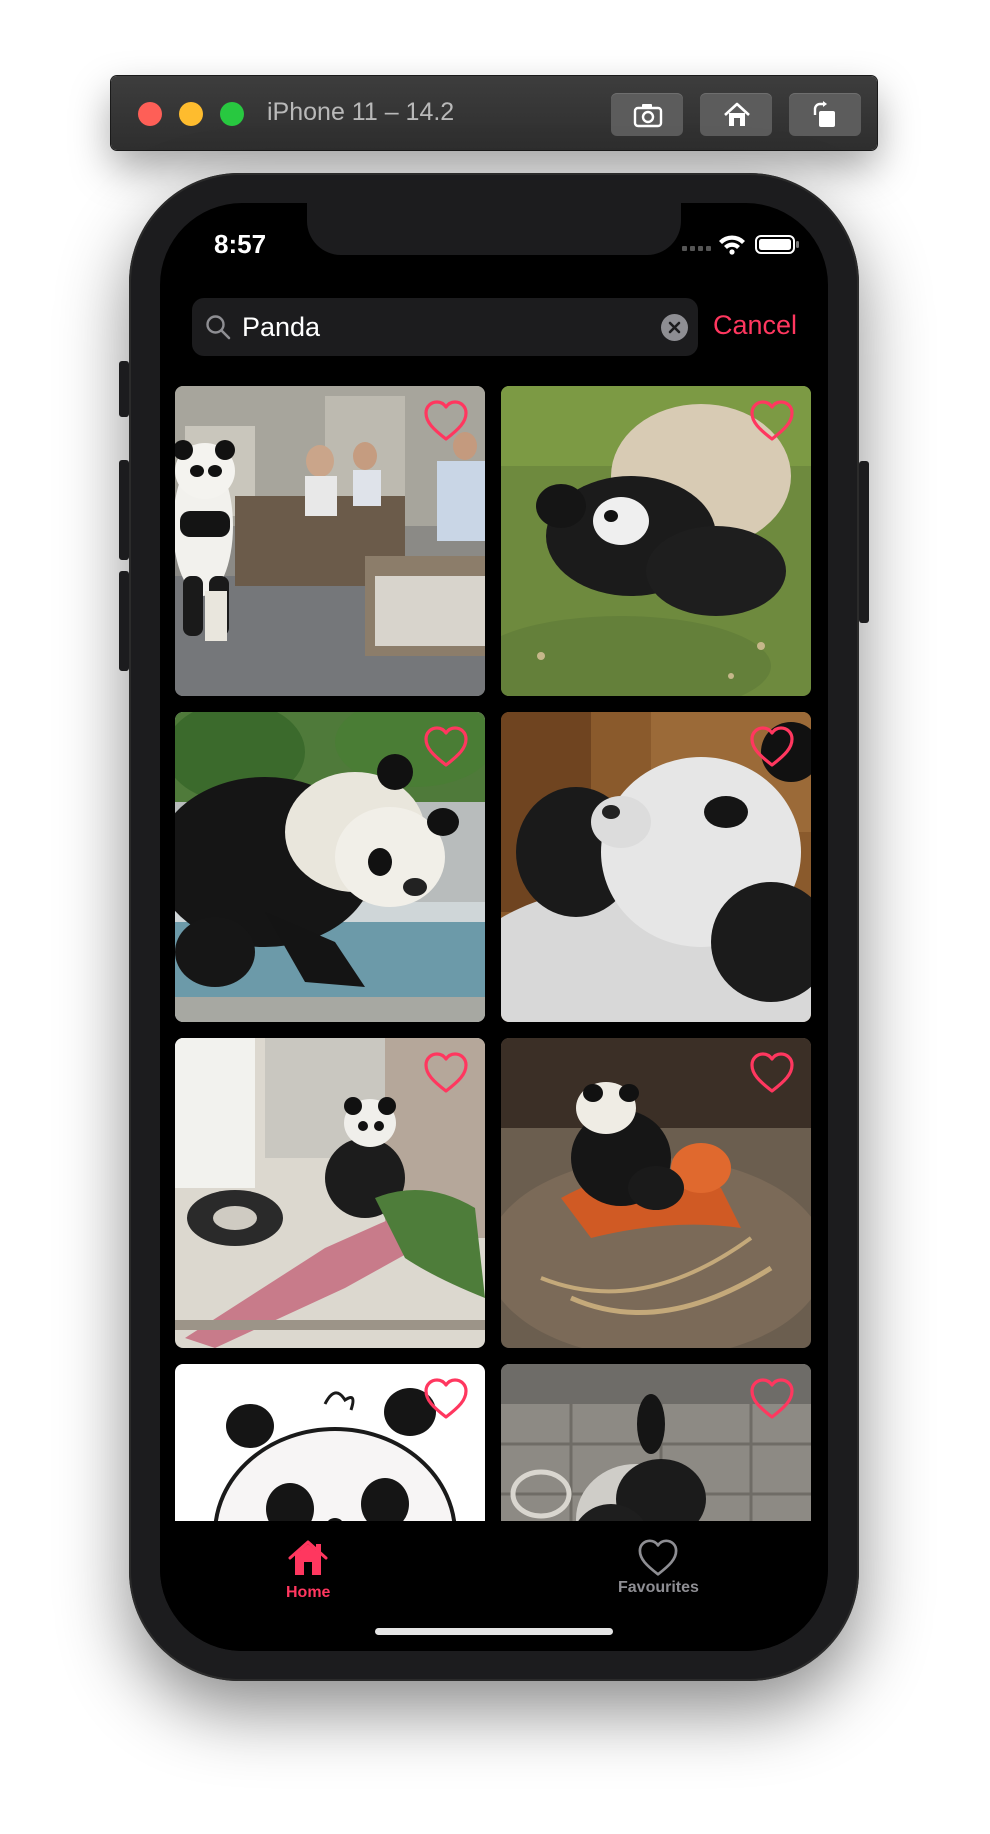  I want to click on simulator-title-bar: iPhone 11 – 14.2, so click(494, 113).